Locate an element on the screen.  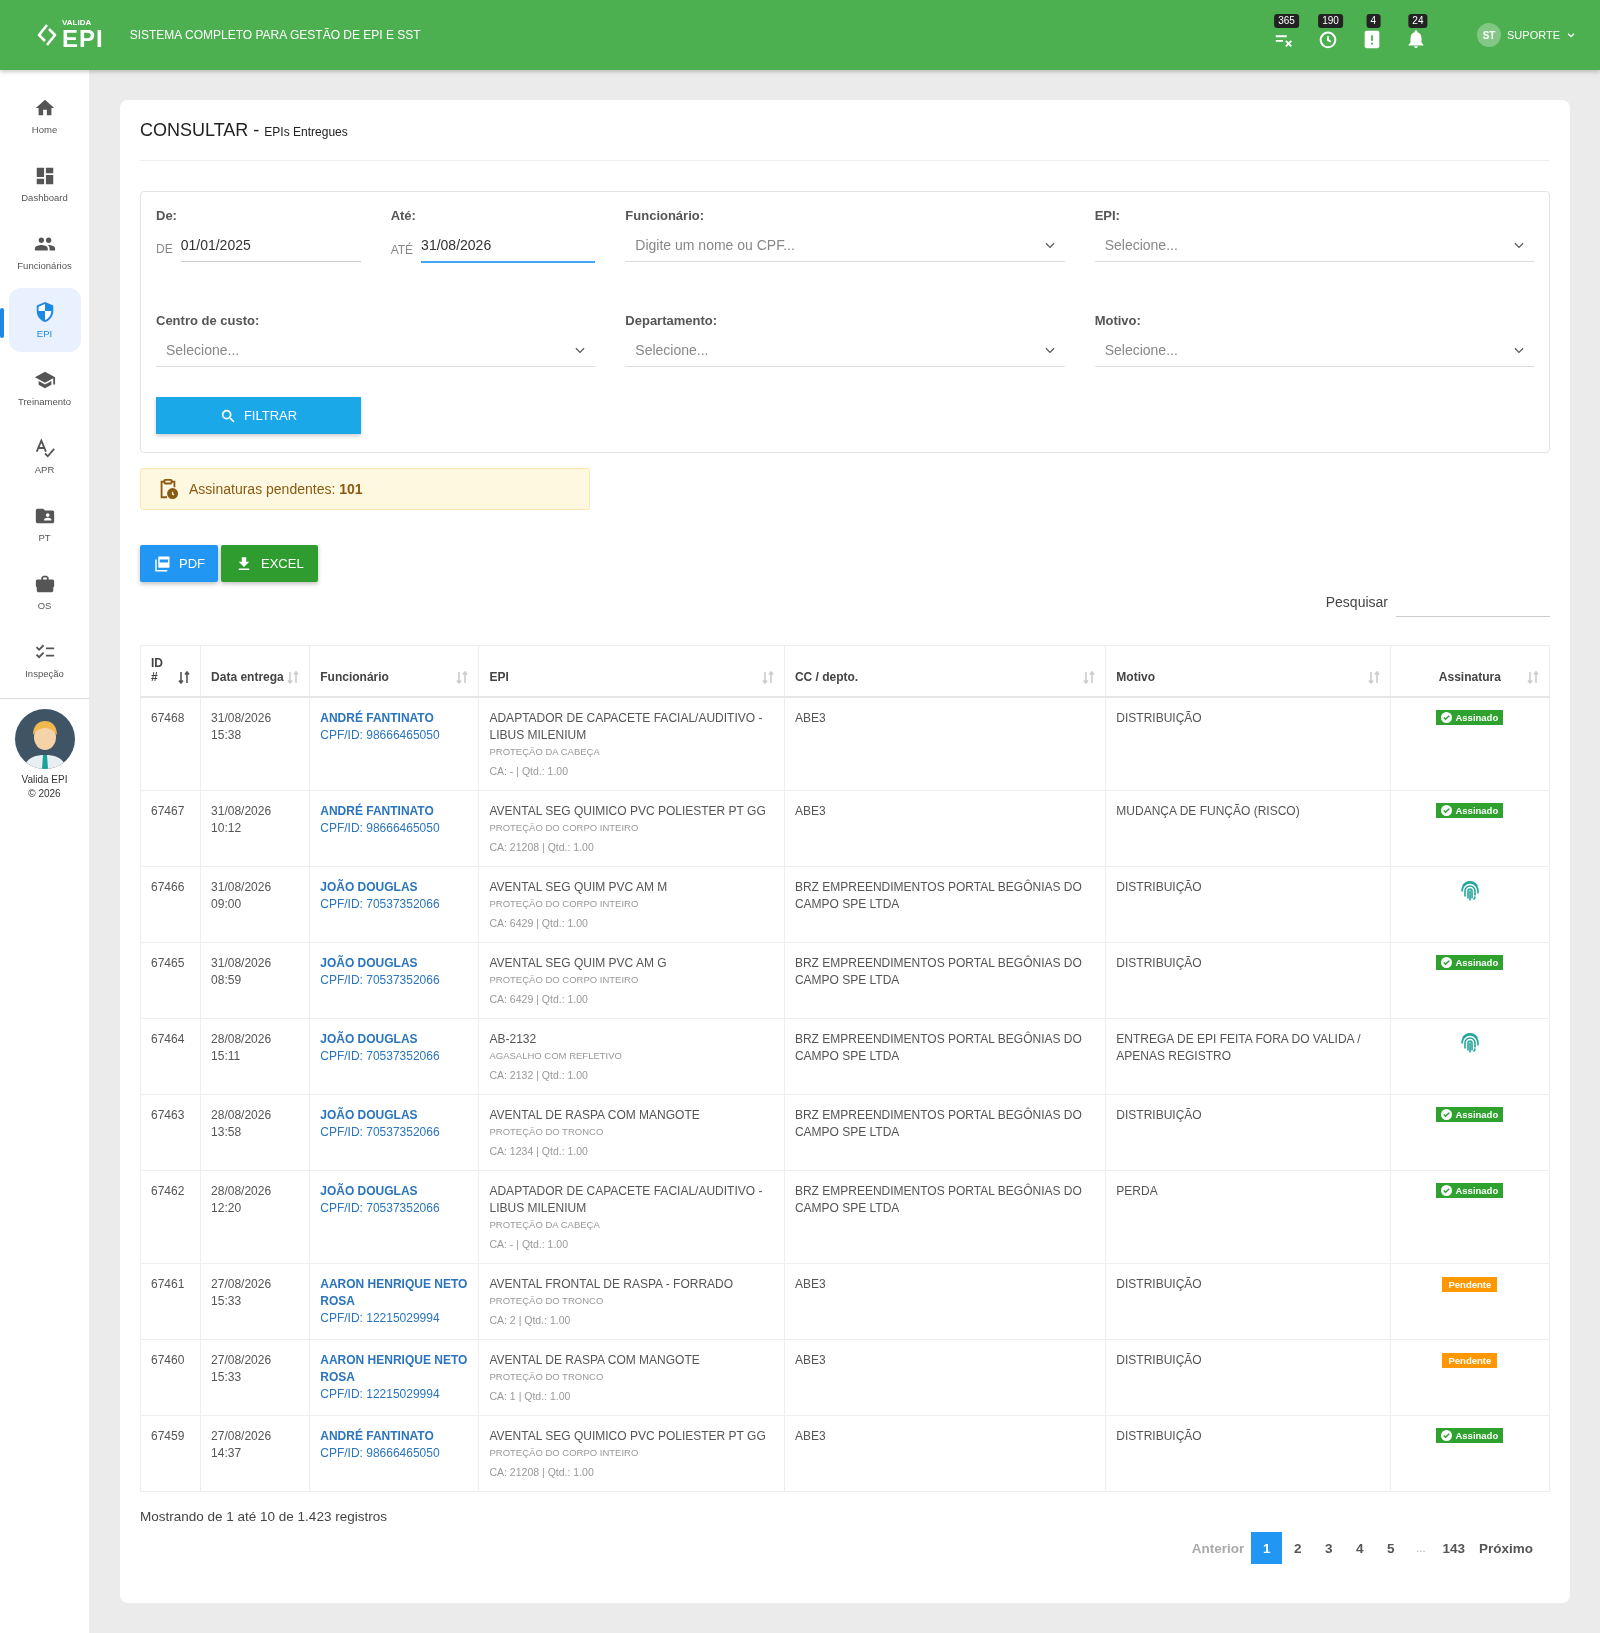
date-text: 27/08/2026 14:37 is located at coordinates (241, 1444).